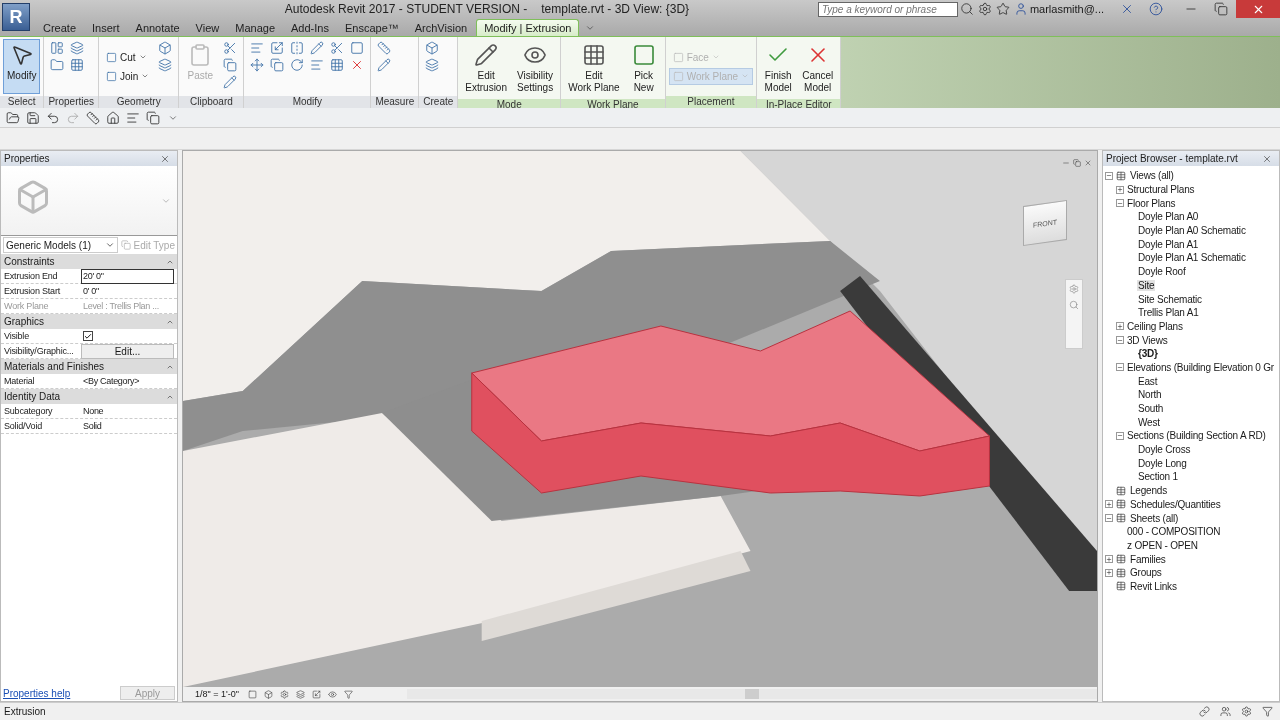  Describe the element at coordinates (93, 117) in the screenshot. I see `measure-icon` at that location.